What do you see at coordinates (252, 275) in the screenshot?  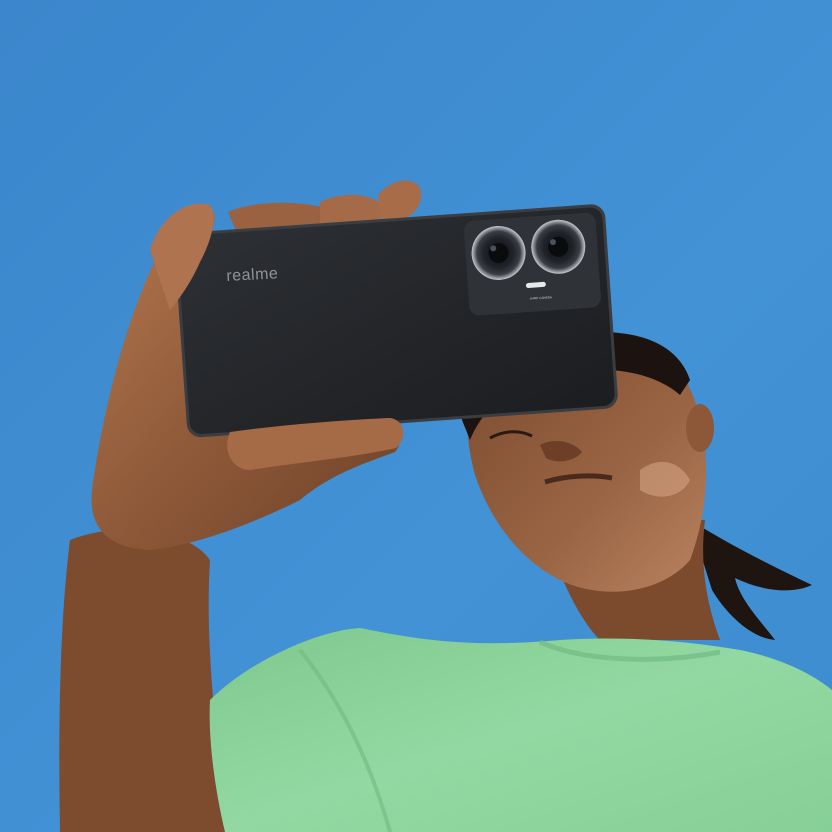 I see `phone-brand-logo: realme` at bounding box center [252, 275].